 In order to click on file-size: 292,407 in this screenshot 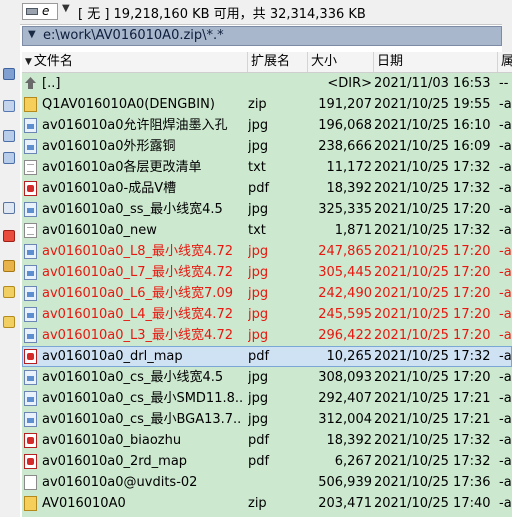, I will do `click(345, 398)`.